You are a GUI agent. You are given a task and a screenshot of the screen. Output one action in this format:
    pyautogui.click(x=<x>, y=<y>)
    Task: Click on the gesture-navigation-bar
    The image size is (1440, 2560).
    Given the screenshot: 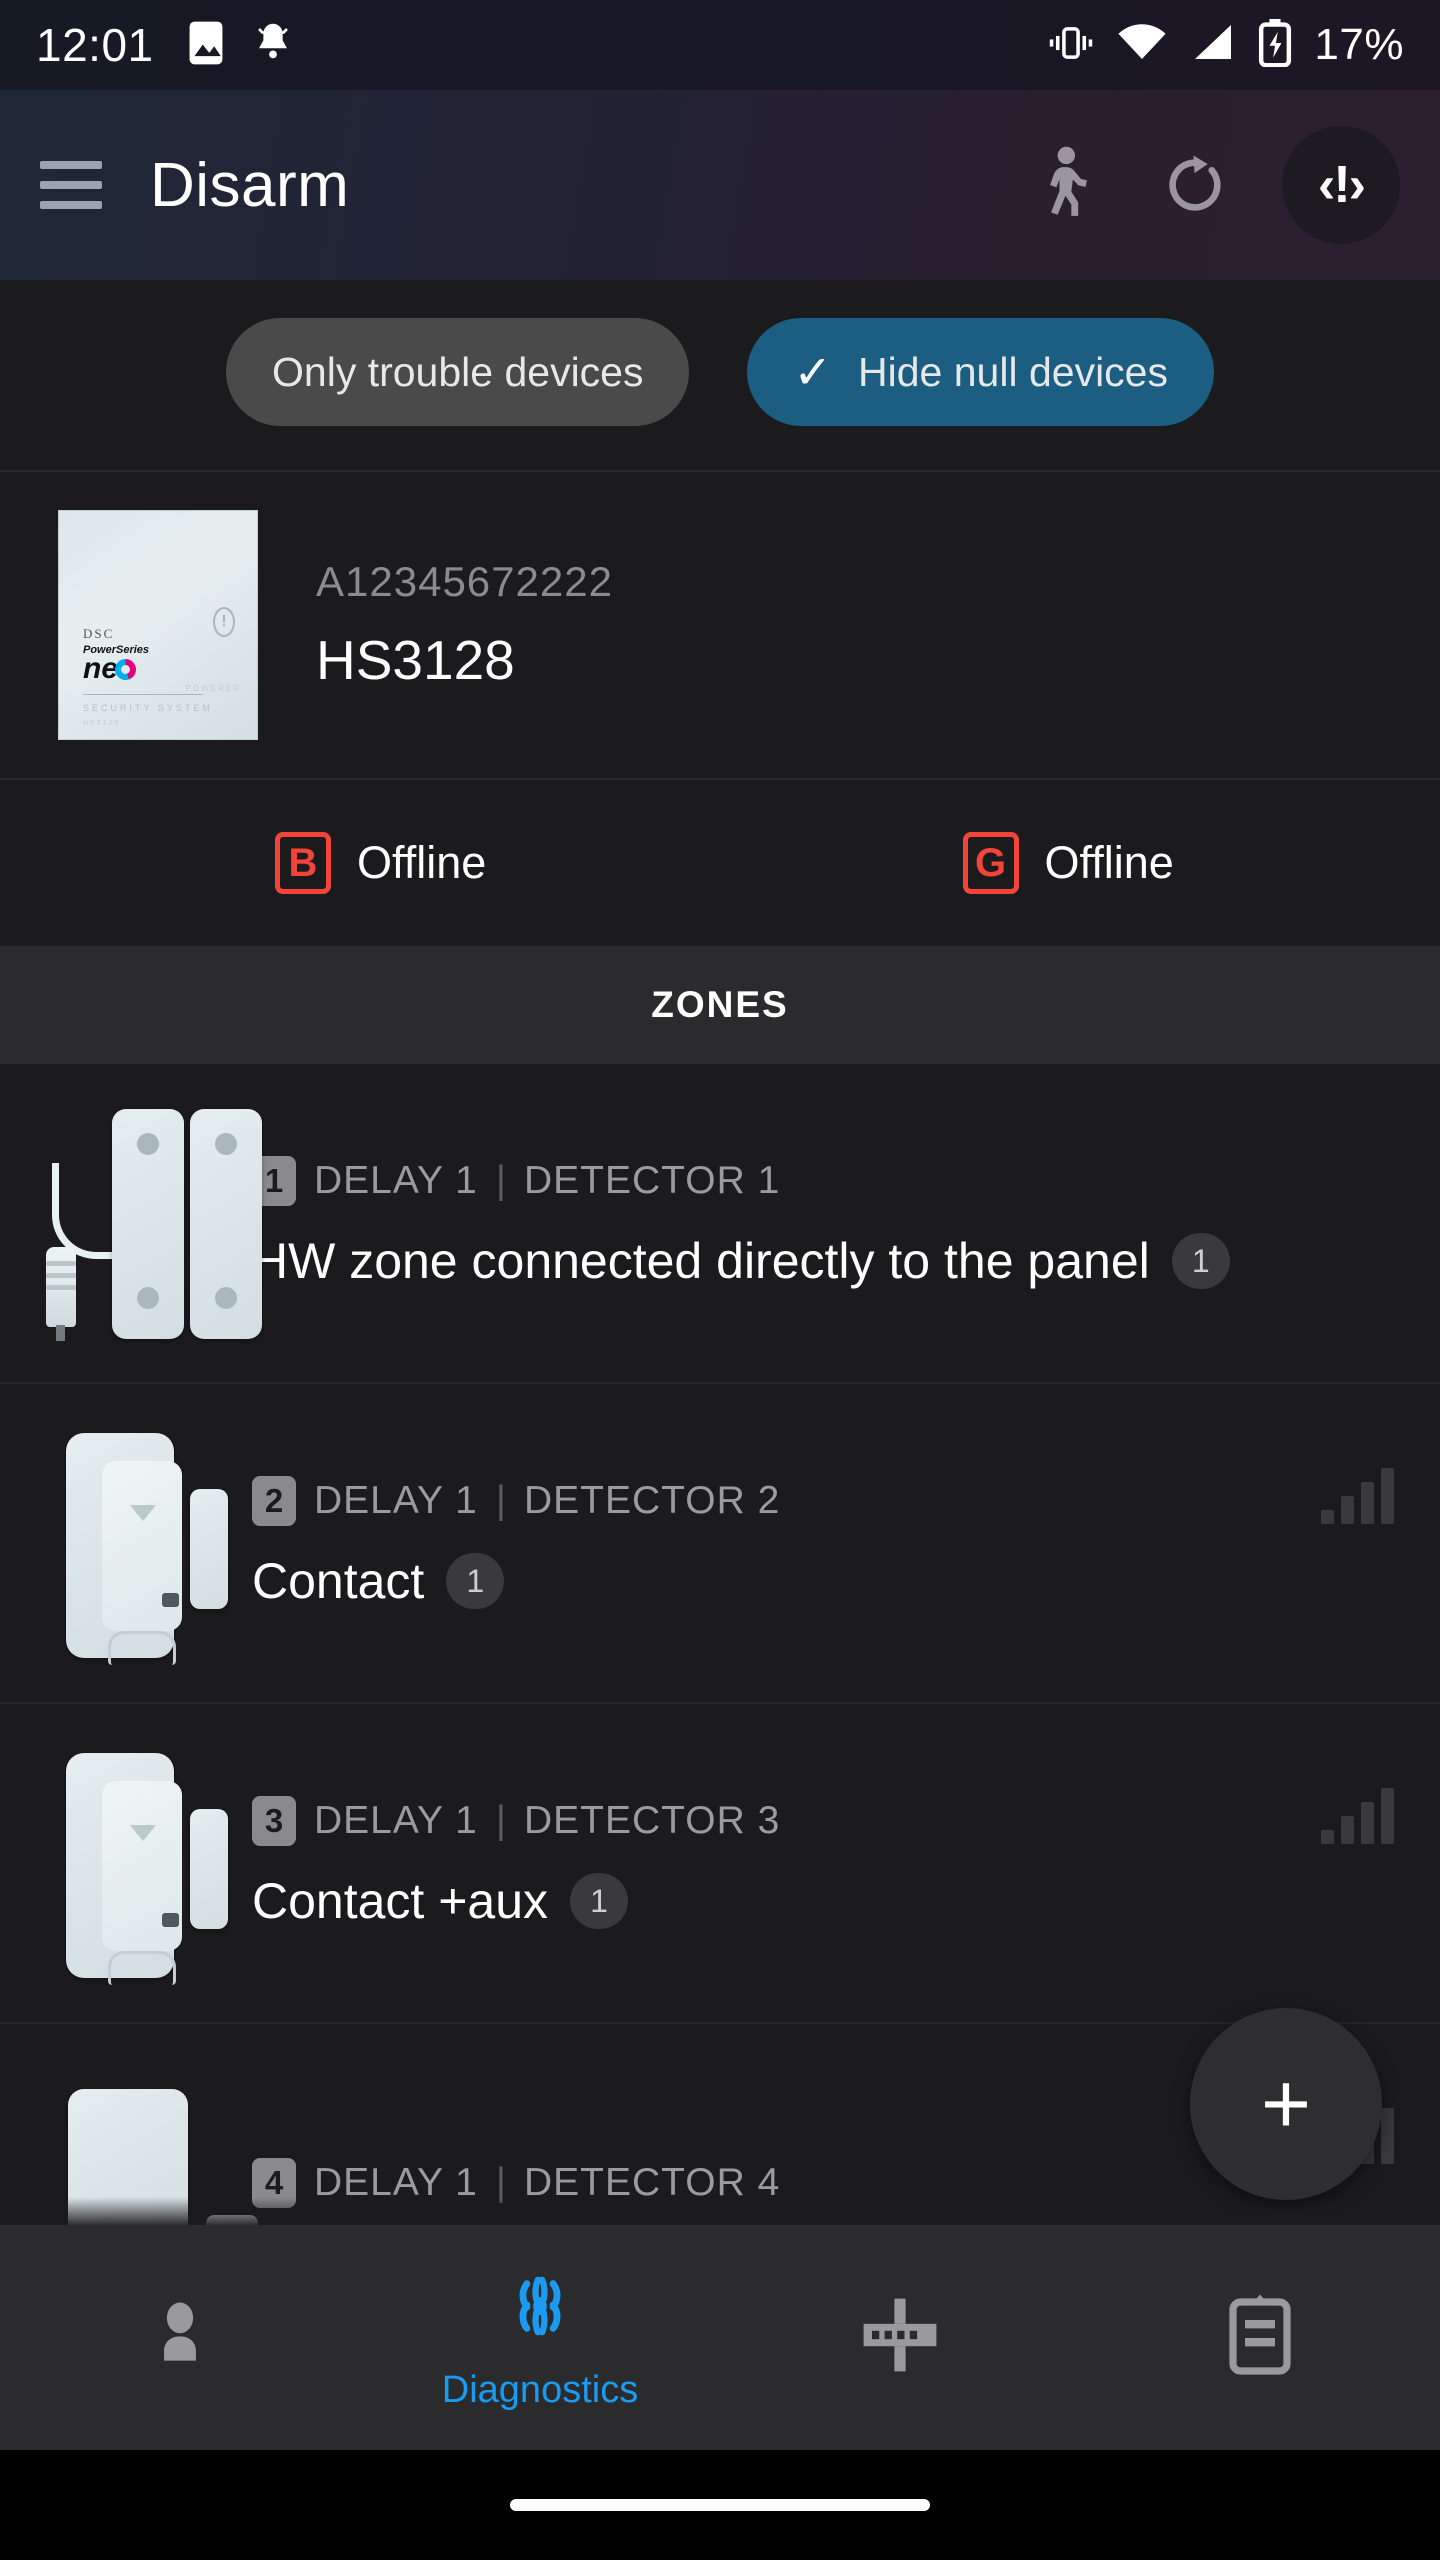 What is the action you would take?
    pyautogui.click(x=720, y=2505)
    